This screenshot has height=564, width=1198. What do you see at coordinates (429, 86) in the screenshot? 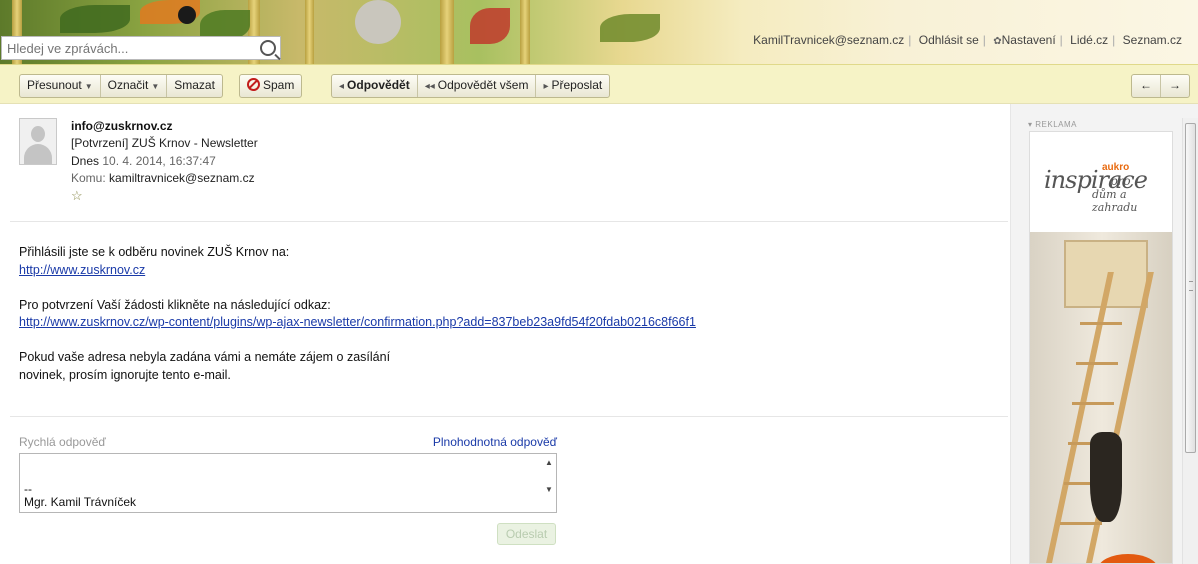
I see `reply-all-arrow-icon: ◂◂` at bounding box center [429, 86].